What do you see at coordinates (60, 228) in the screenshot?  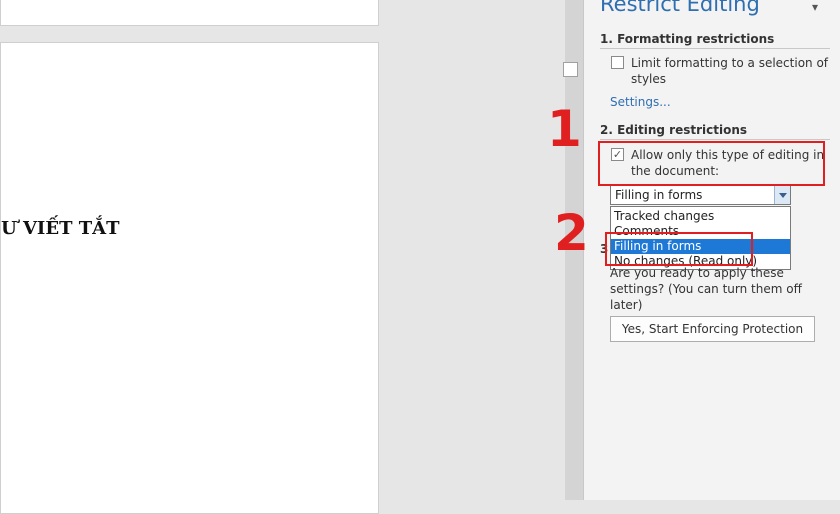 I see `document-heading-text: Ư VIẾT TẮT` at bounding box center [60, 228].